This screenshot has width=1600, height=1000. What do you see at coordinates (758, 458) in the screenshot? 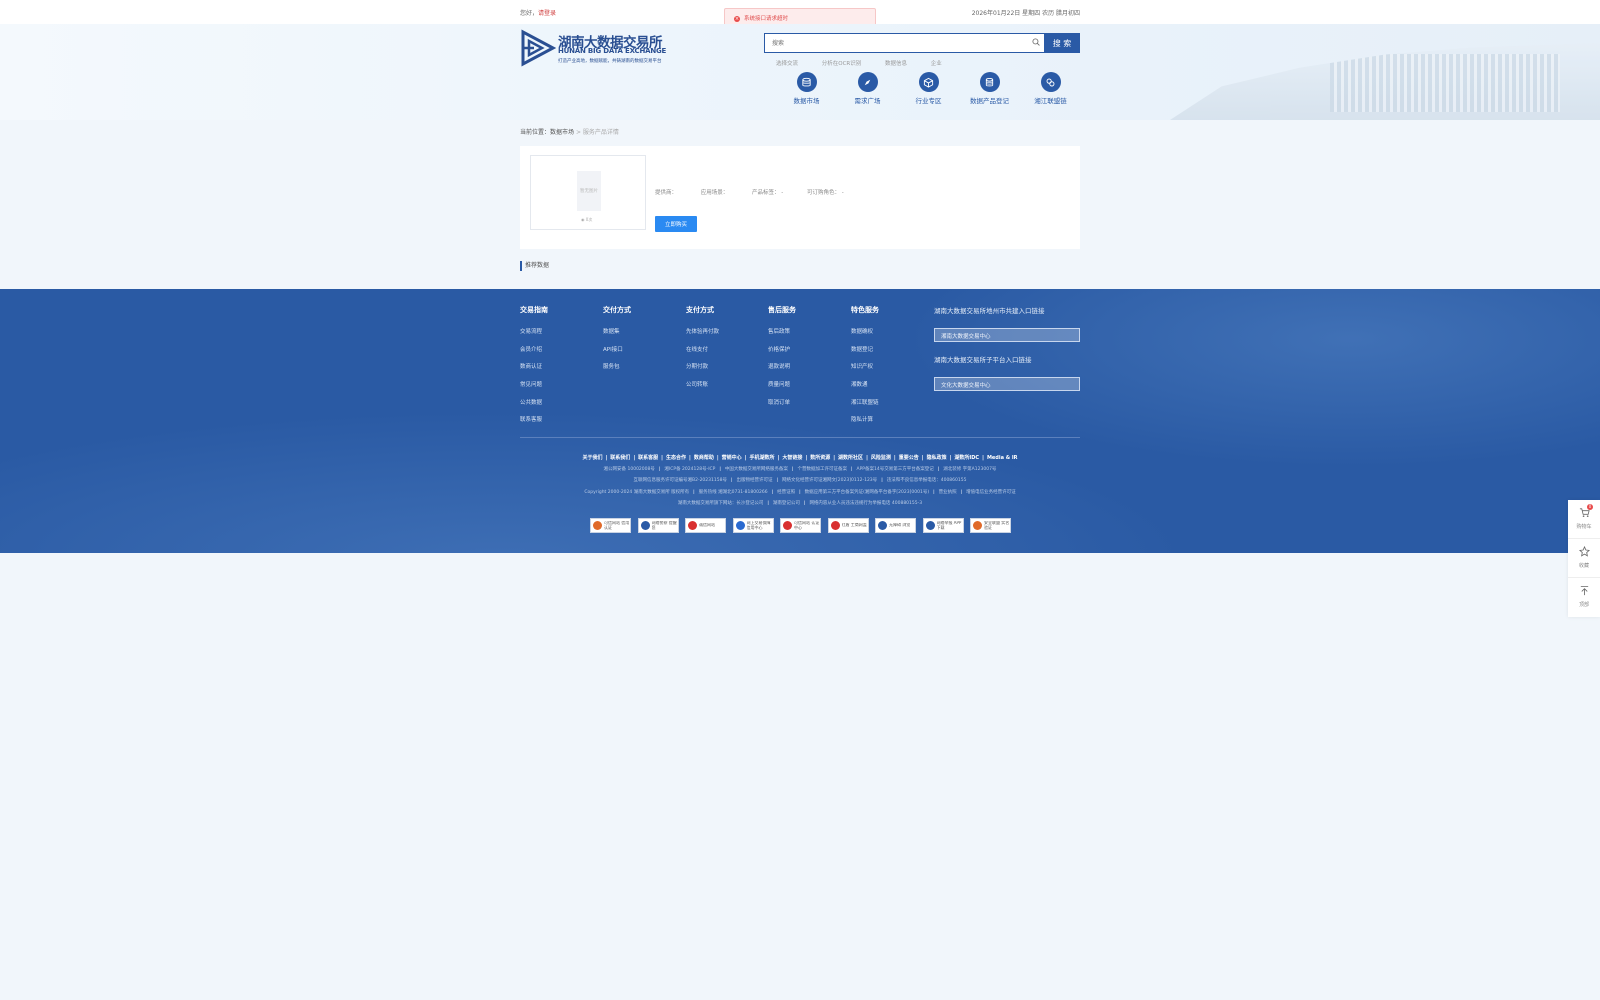
I see `footer-main-link: 手机湖数所` at bounding box center [758, 458].